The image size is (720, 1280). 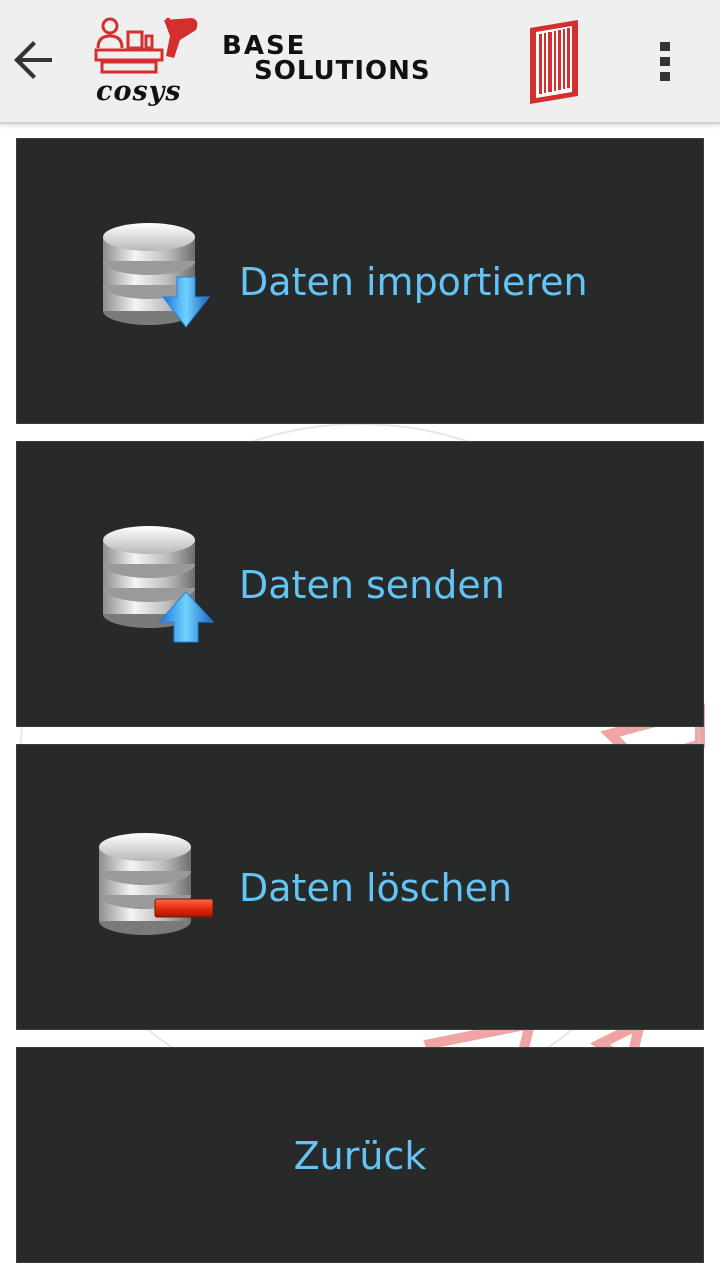 I want to click on barcode-icon, so click(x=554, y=62).